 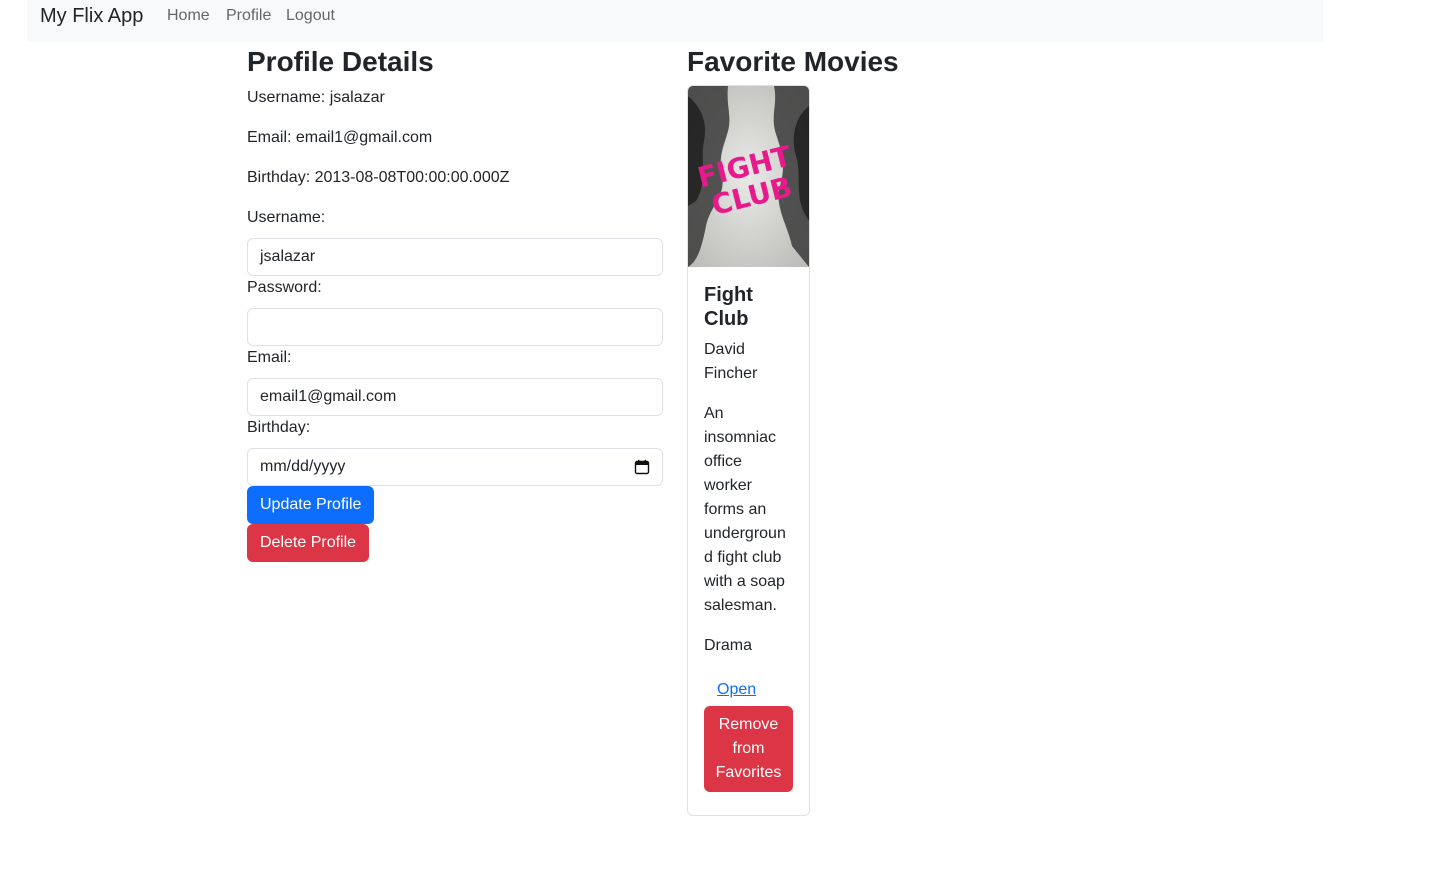 I want to click on remove-favorite-button: Remove from Favorites, so click(x=748, y=749).